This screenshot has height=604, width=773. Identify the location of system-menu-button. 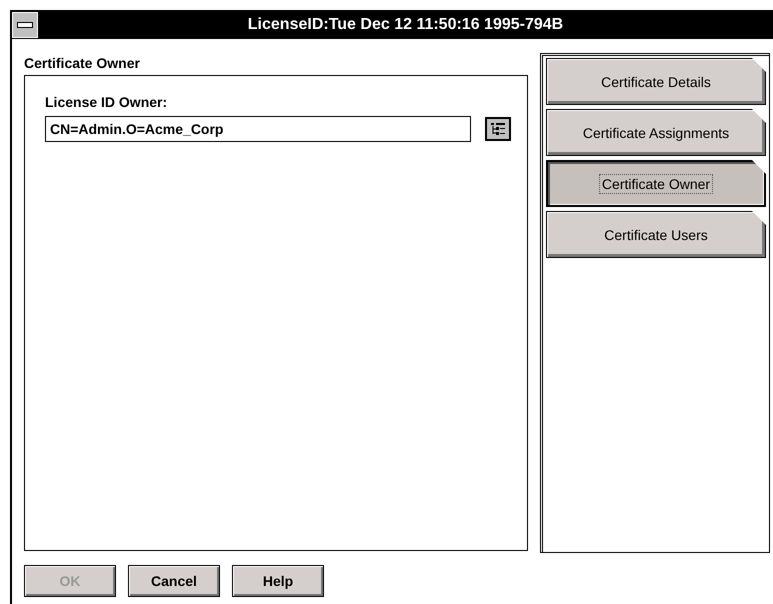
(25, 25).